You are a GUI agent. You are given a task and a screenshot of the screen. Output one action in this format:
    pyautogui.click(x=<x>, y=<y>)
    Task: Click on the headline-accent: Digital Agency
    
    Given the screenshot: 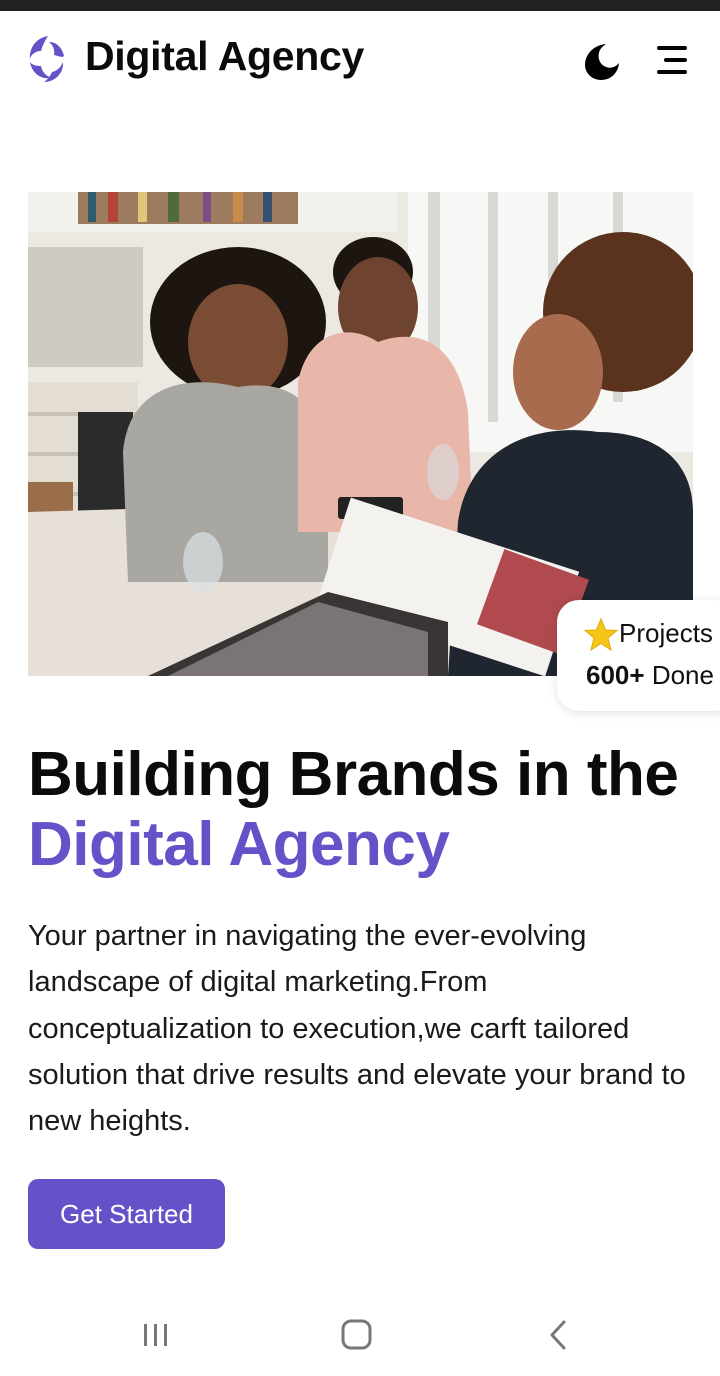 What is the action you would take?
    pyautogui.click(x=239, y=844)
    